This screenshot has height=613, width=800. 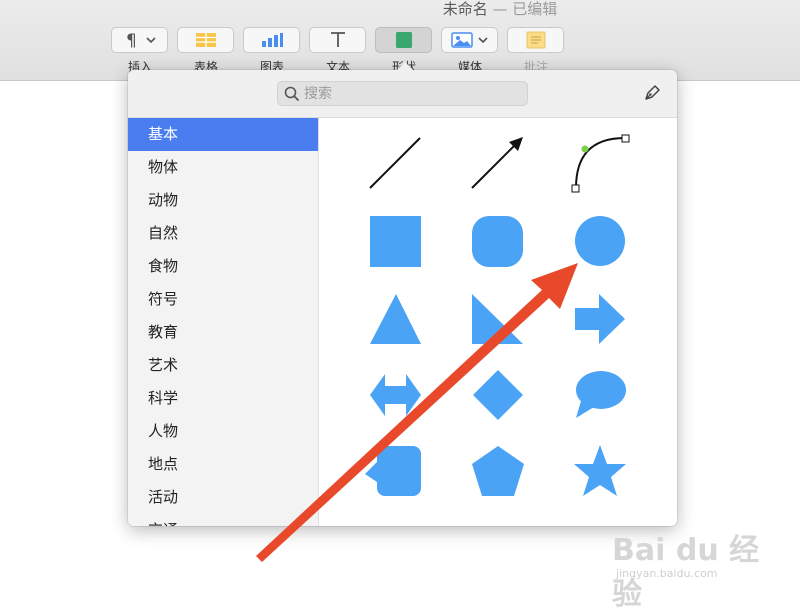 I want to click on comment-icon, so click(x=535, y=40).